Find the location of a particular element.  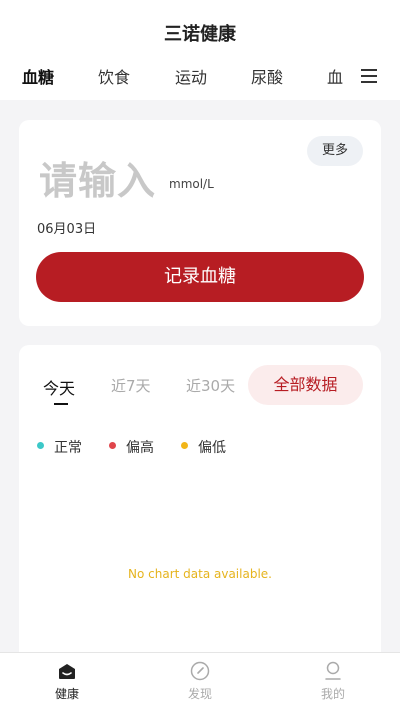

tab-exercise: 运动 is located at coordinates (191, 76).